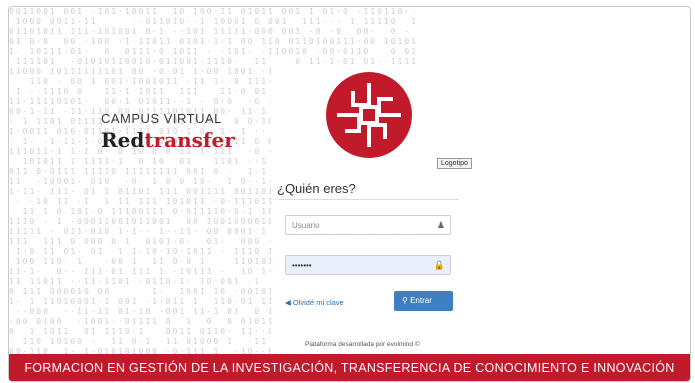 Image resolution: width=695 pixels, height=383 pixels. I want to click on enter-button: ⚲ Entrar, so click(423, 301).